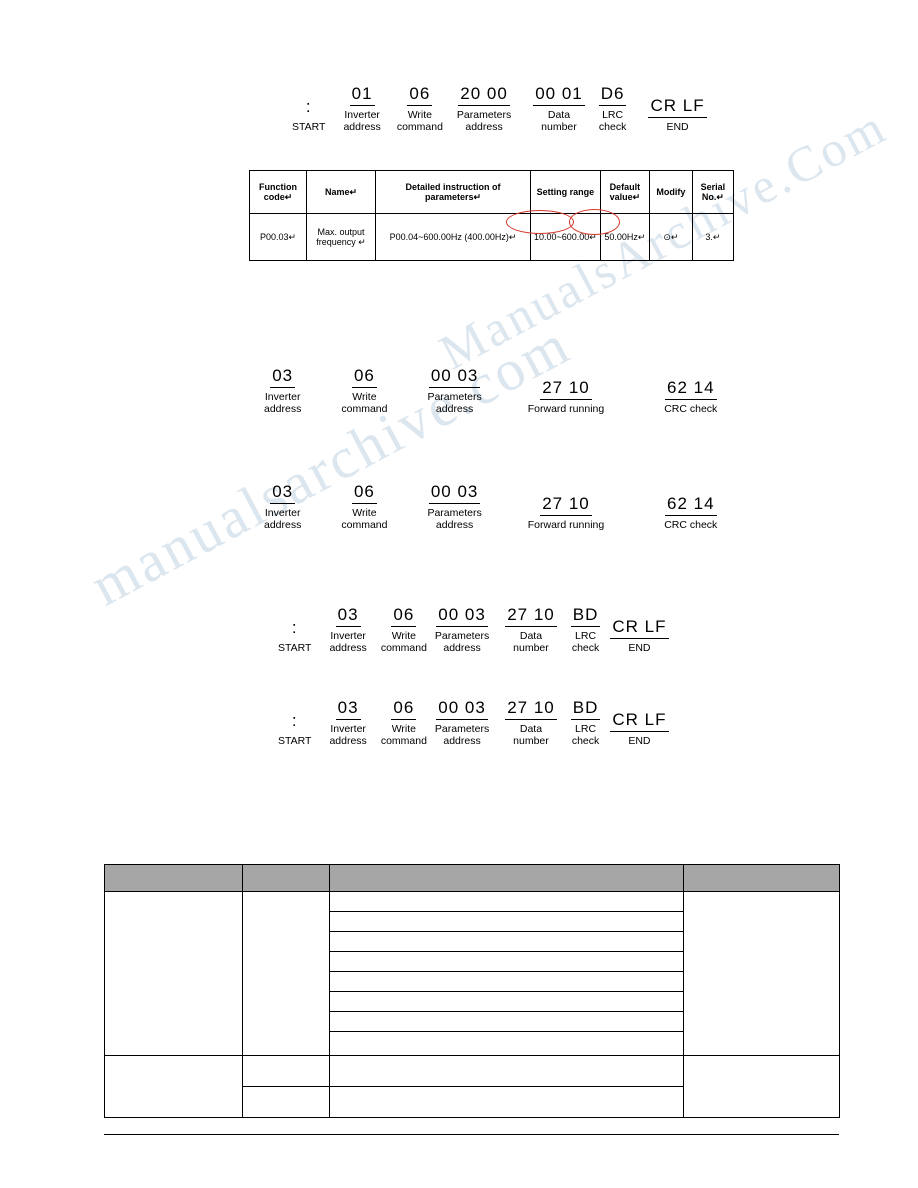  Describe the element at coordinates (471, 1134) in the screenshot. I see `footer-rule` at that location.